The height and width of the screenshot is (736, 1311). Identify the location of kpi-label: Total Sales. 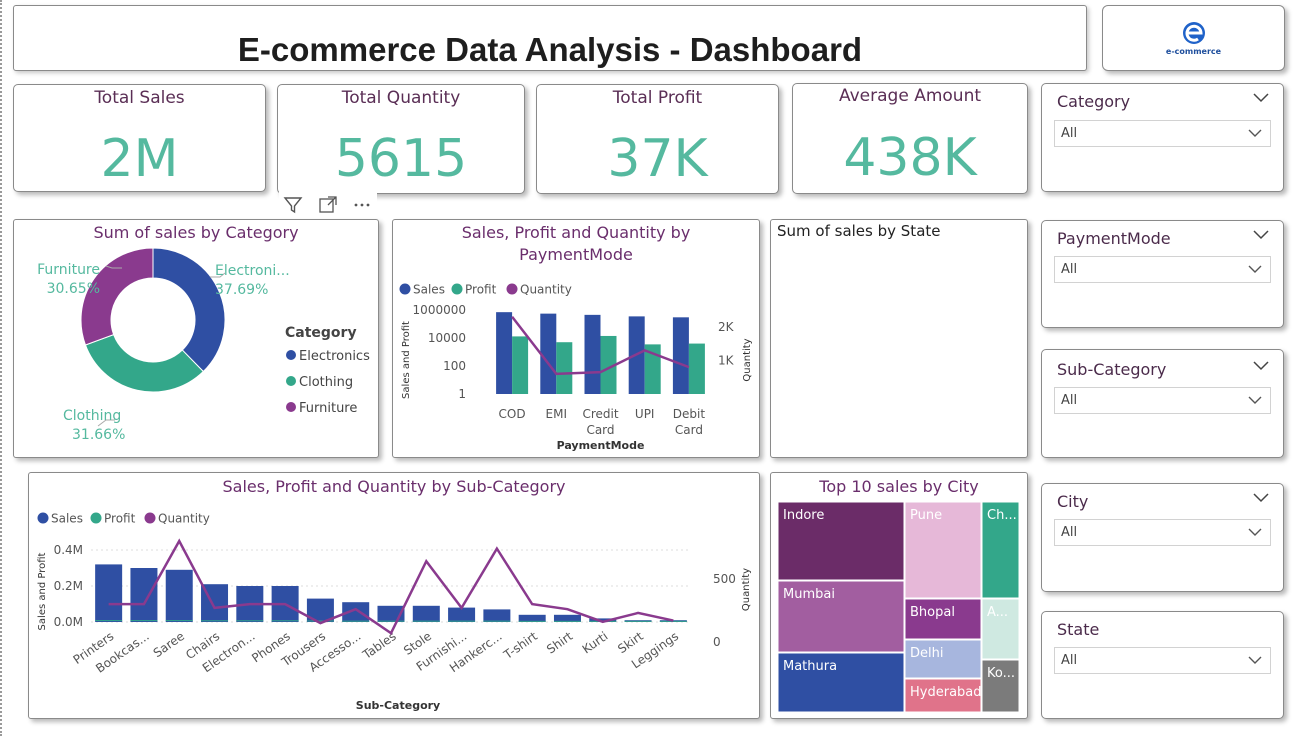
(139, 98).